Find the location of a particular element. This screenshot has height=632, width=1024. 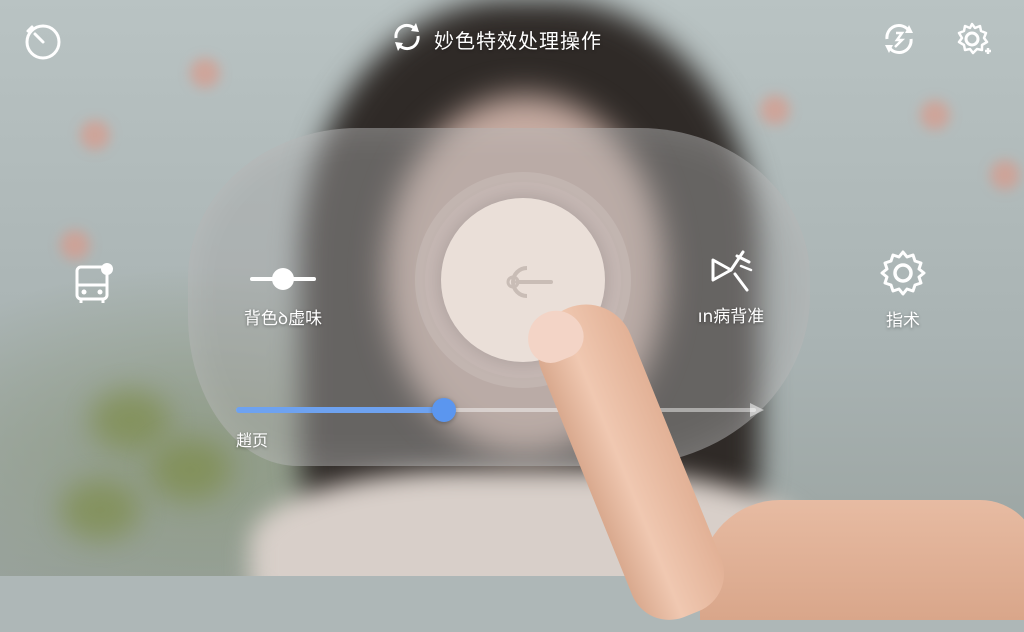

beauty-control: ın病背准 is located at coordinates (731, 287).